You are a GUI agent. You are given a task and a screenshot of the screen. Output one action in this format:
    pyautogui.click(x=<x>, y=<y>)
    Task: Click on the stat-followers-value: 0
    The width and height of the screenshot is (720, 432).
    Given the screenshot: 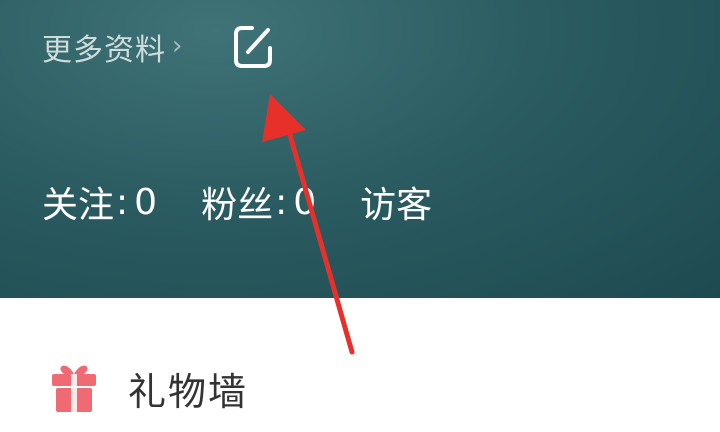 What is the action you would take?
    pyautogui.click(x=305, y=202)
    